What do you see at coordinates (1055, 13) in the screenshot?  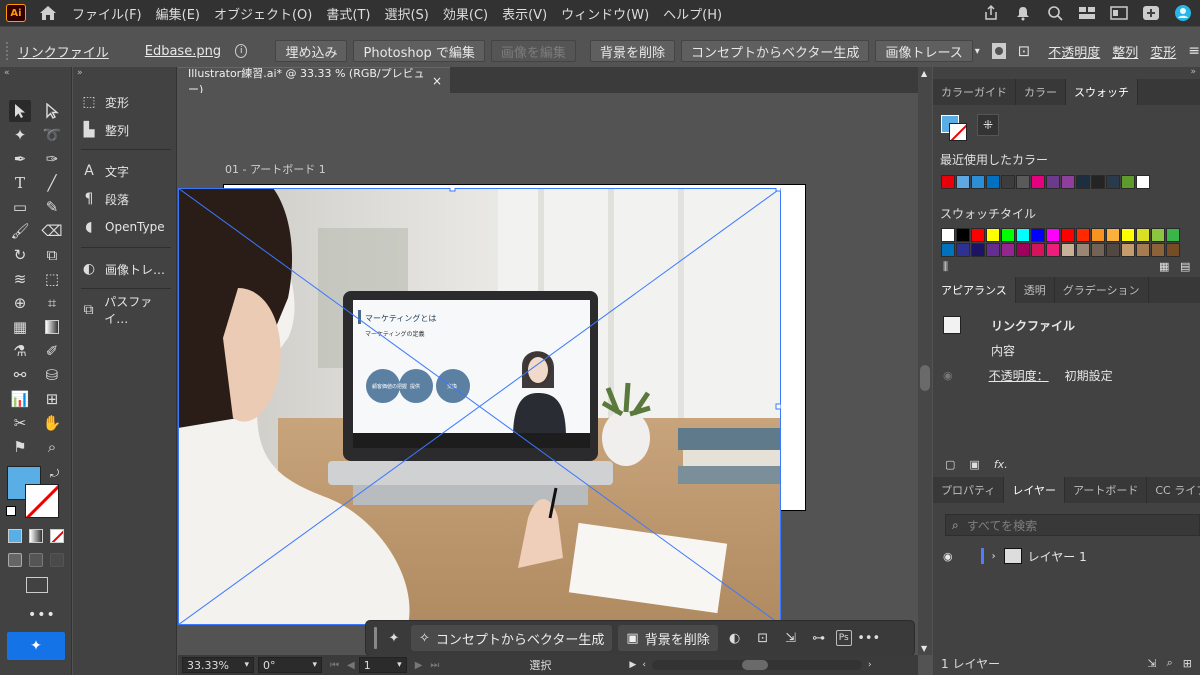 I see `search-icon` at bounding box center [1055, 13].